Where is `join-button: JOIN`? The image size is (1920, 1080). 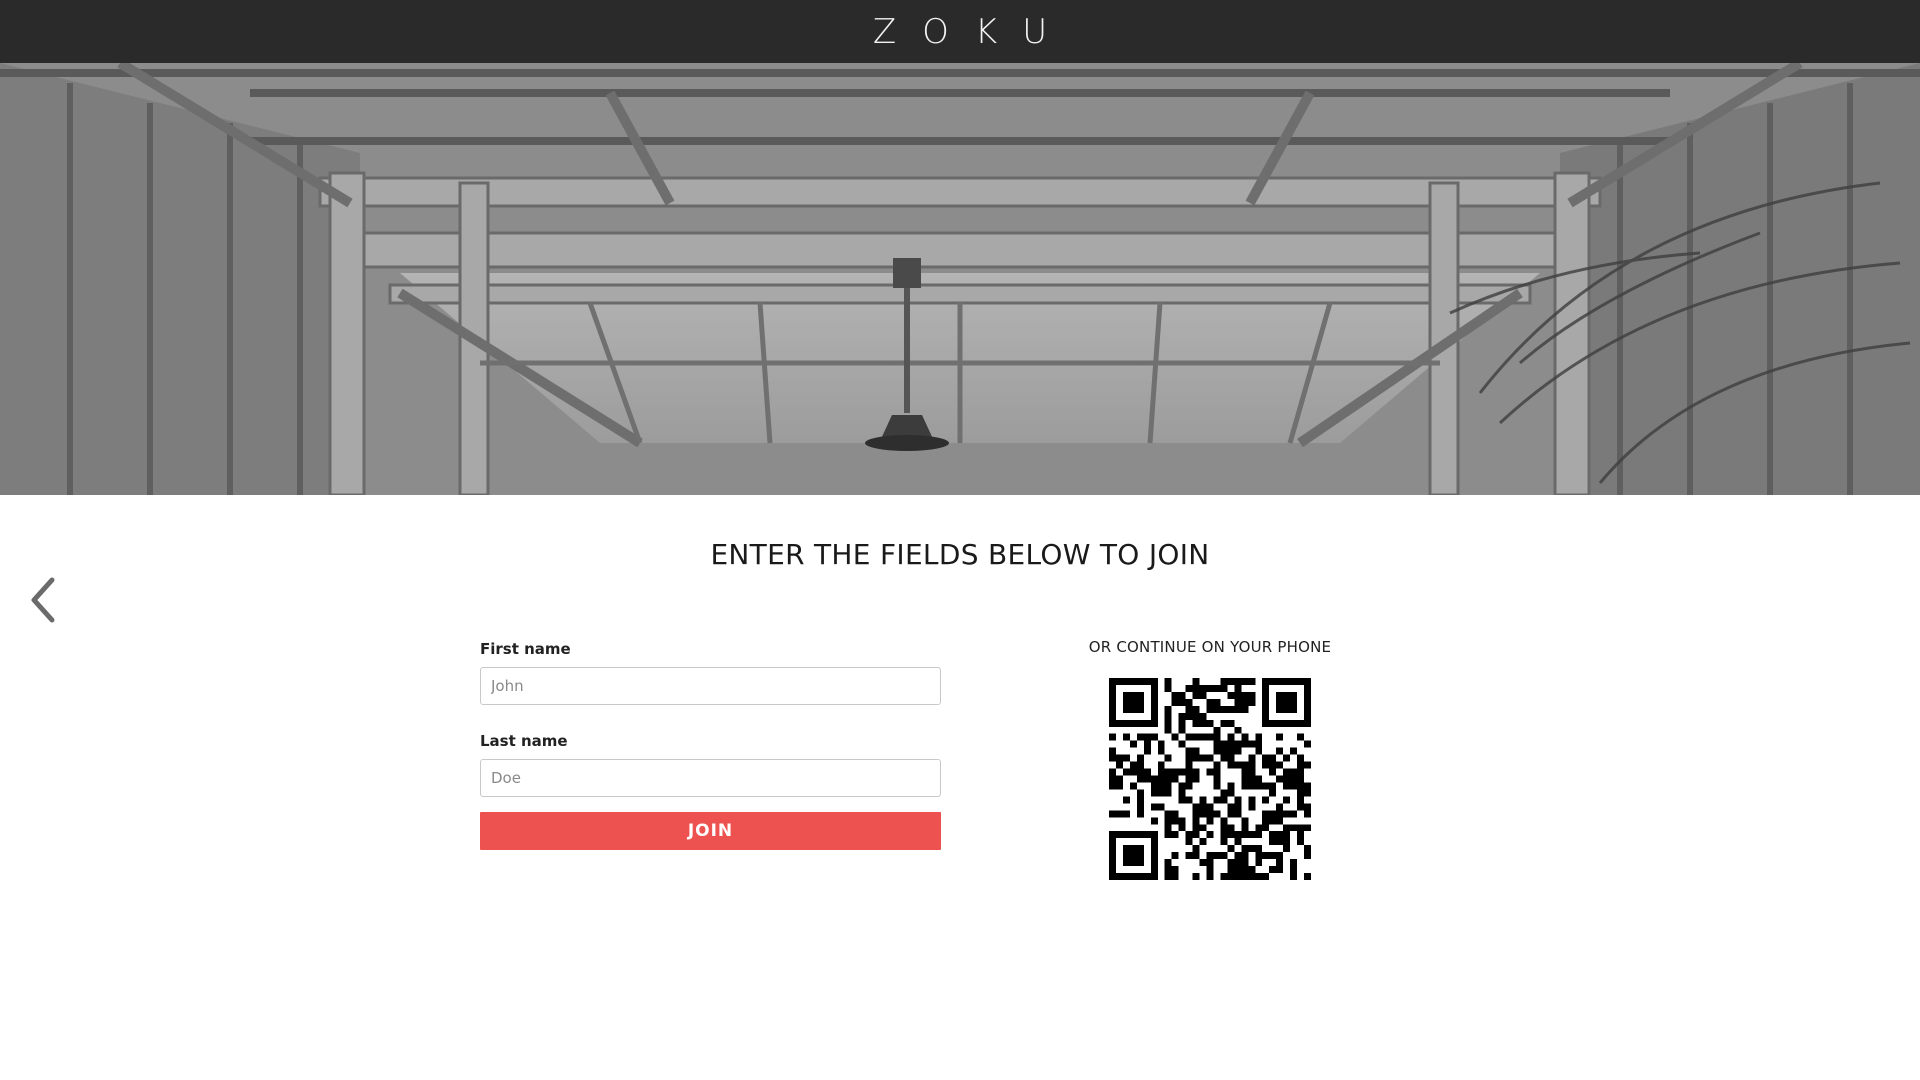
join-button: JOIN is located at coordinates (710, 831).